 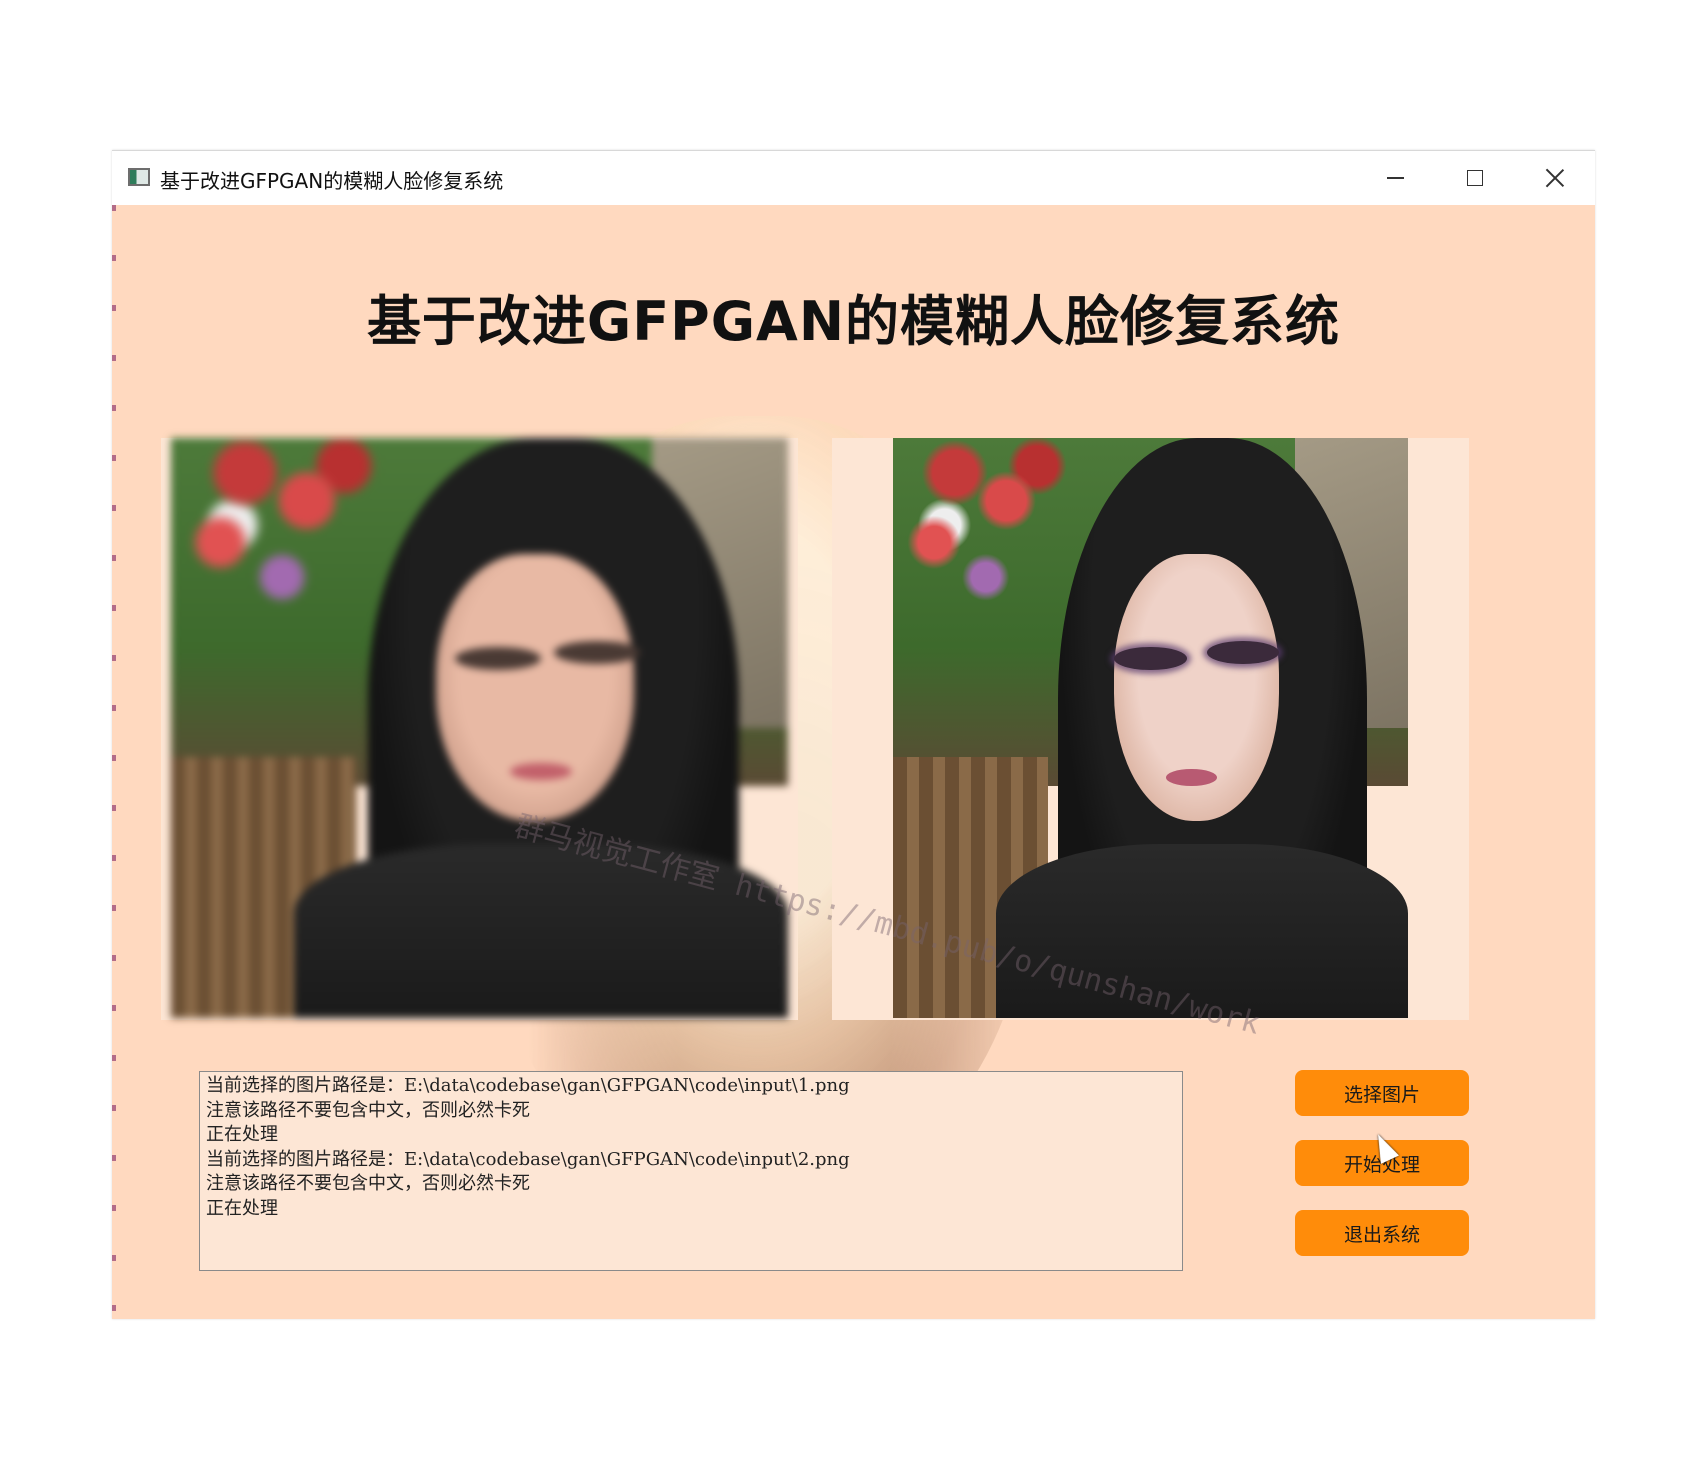 I want to click on select-image-button: 选择图片, so click(x=1382, y=1093).